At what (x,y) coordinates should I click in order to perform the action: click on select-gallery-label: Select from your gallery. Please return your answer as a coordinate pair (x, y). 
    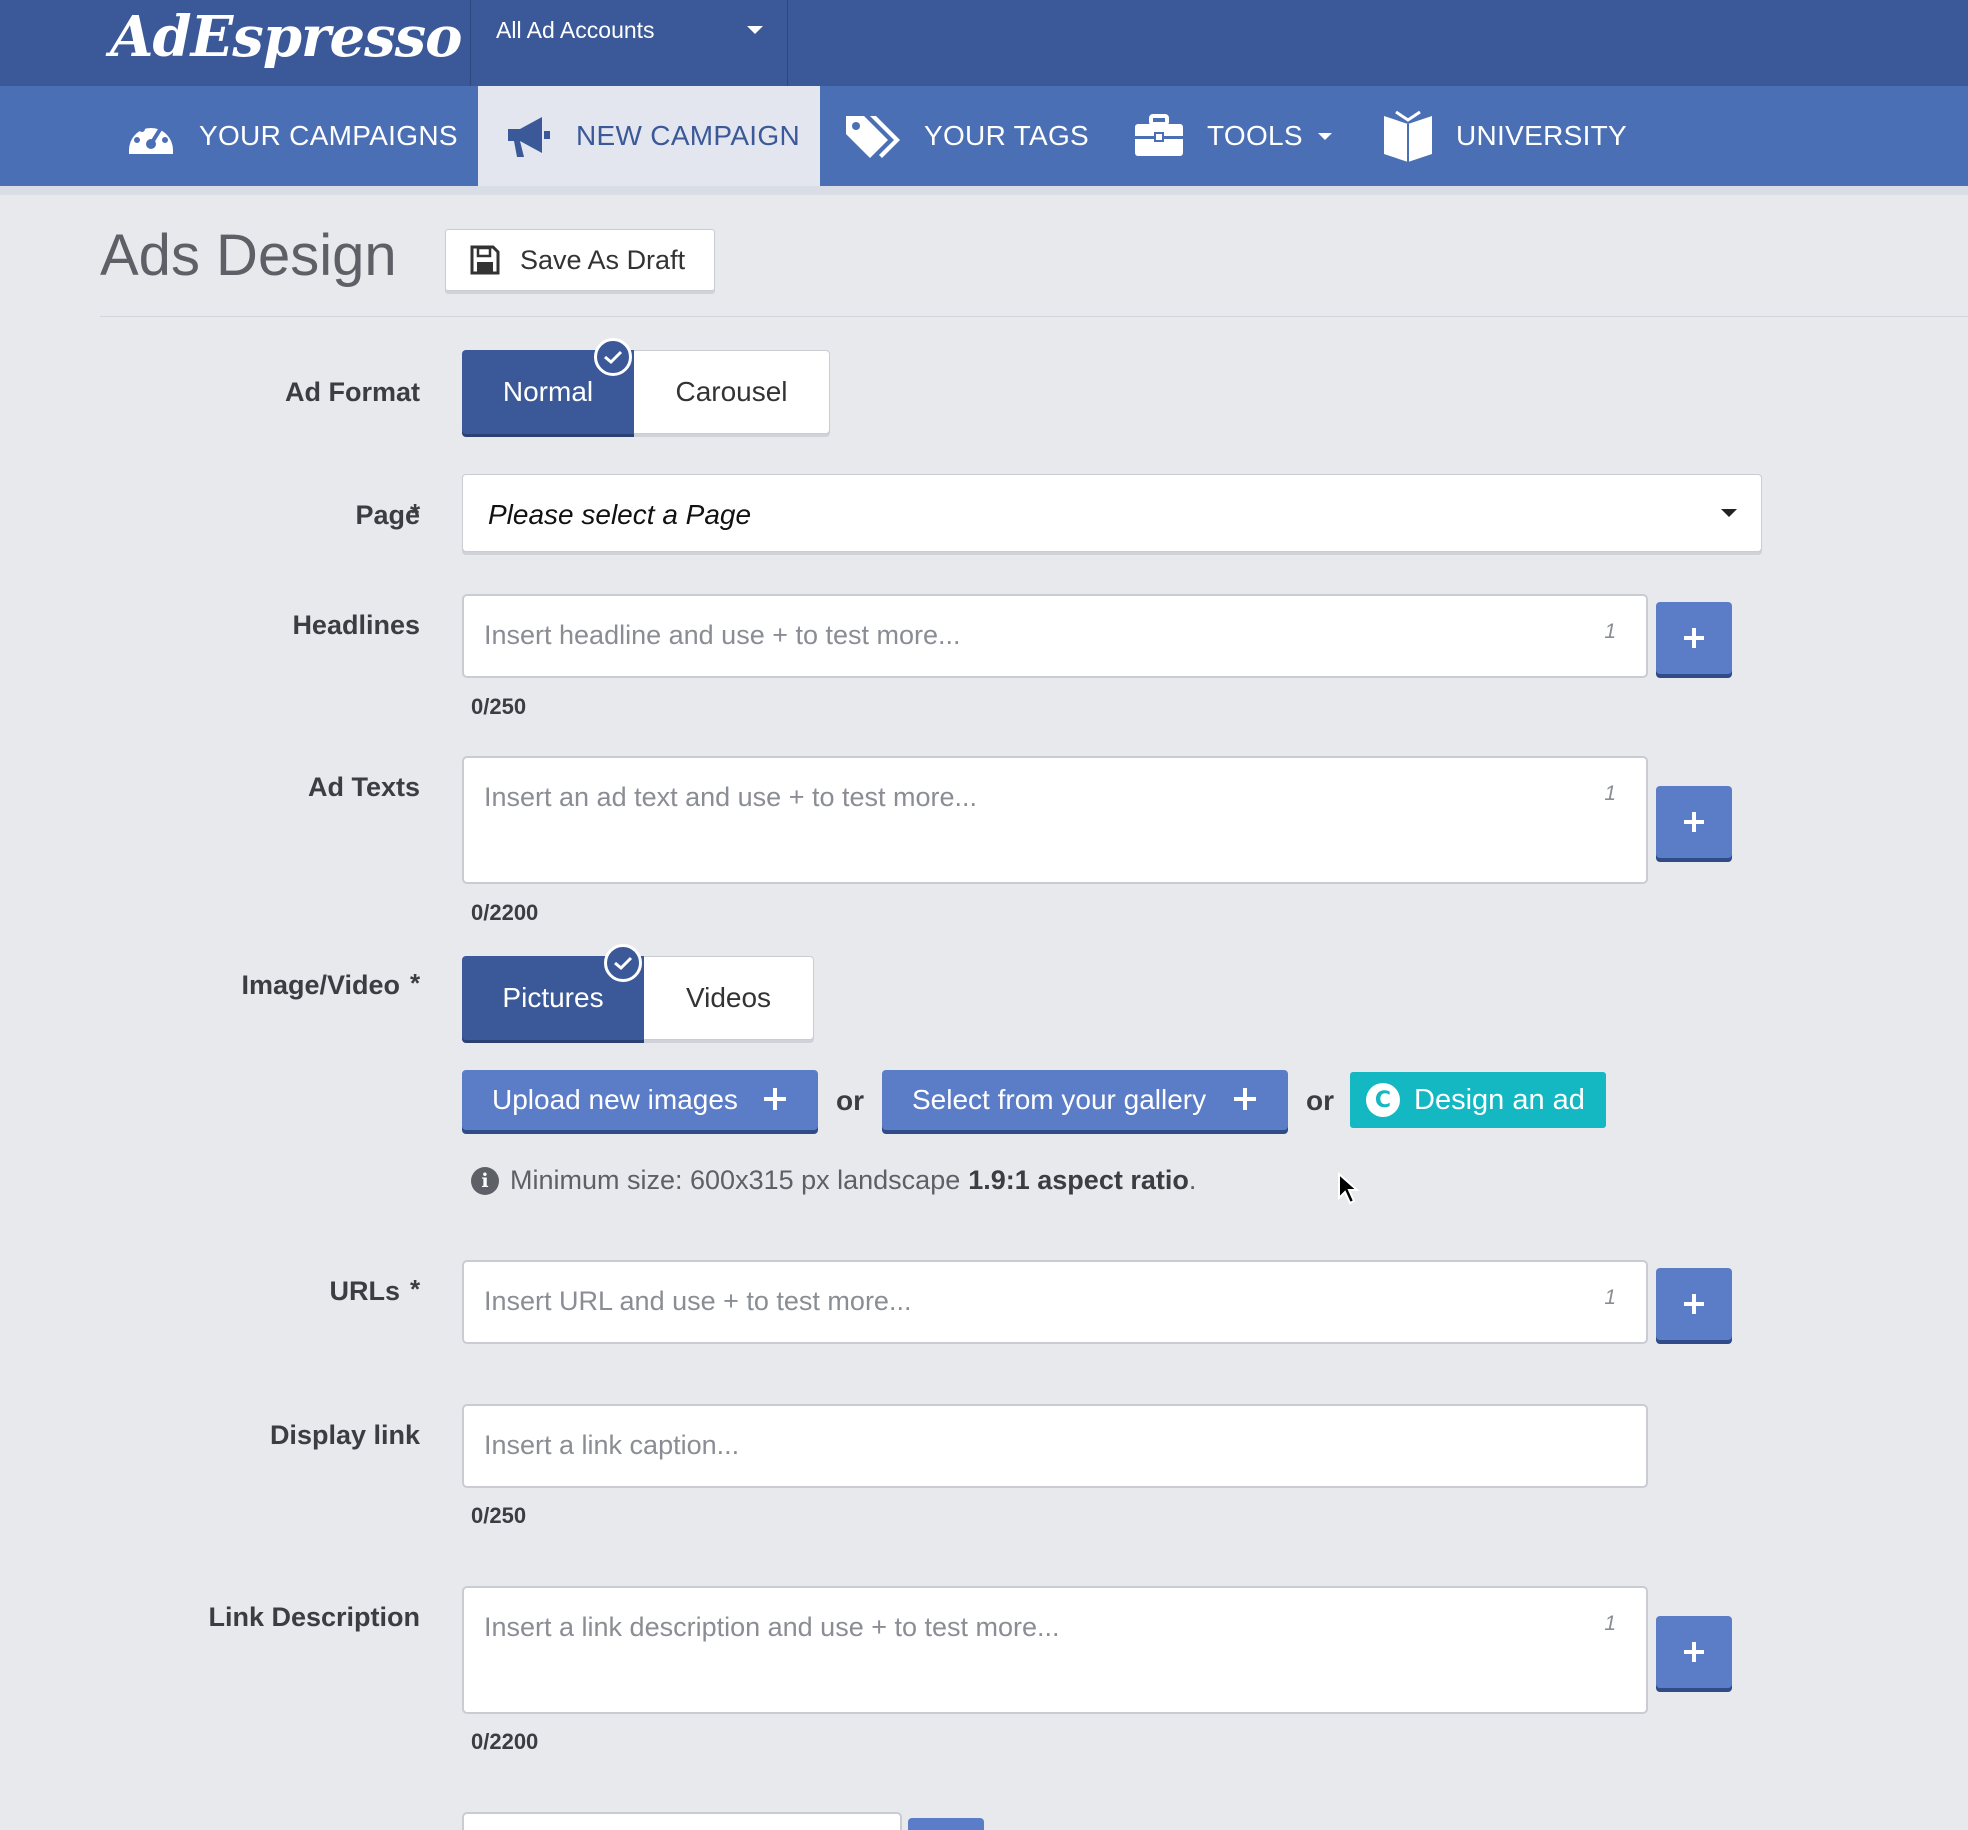
    Looking at the image, I should click on (1059, 1099).